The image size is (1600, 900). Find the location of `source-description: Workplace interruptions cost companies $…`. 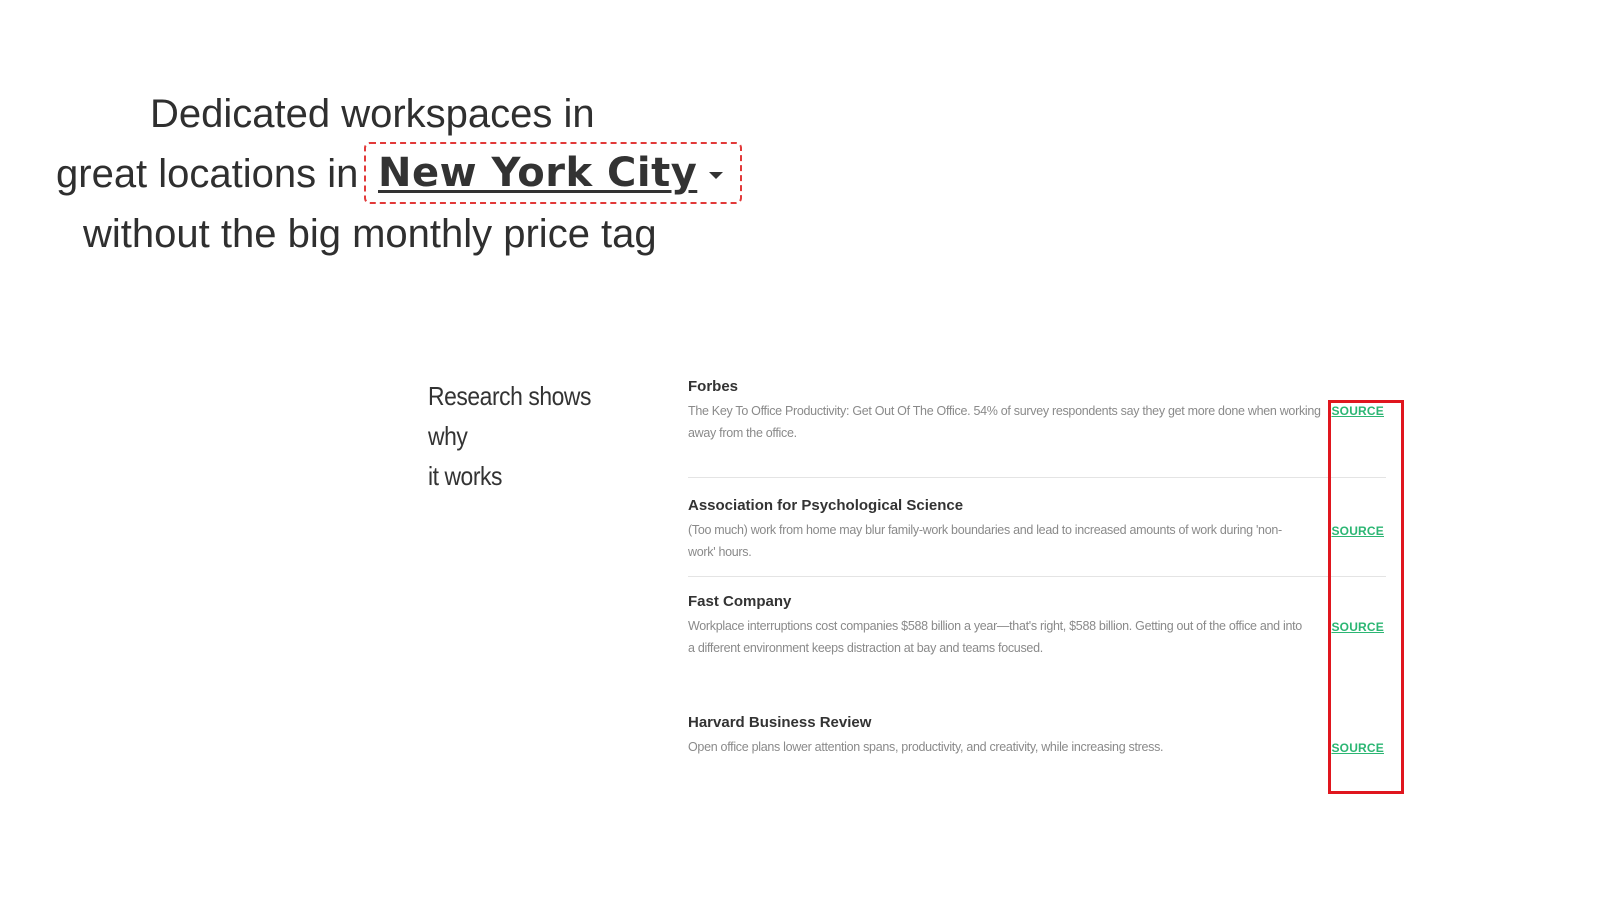

source-description: Workplace interruptions cost companies $… is located at coordinates (995, 637).